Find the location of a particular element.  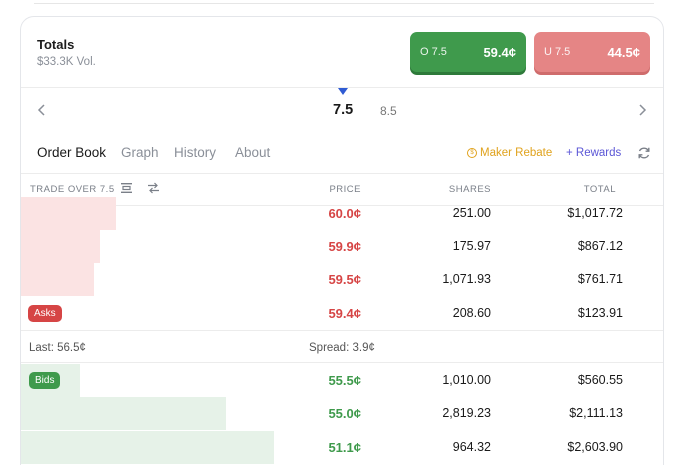

ask-row: 59.9¢ 175.97 $867.12 is located at coordinates (342, 246).